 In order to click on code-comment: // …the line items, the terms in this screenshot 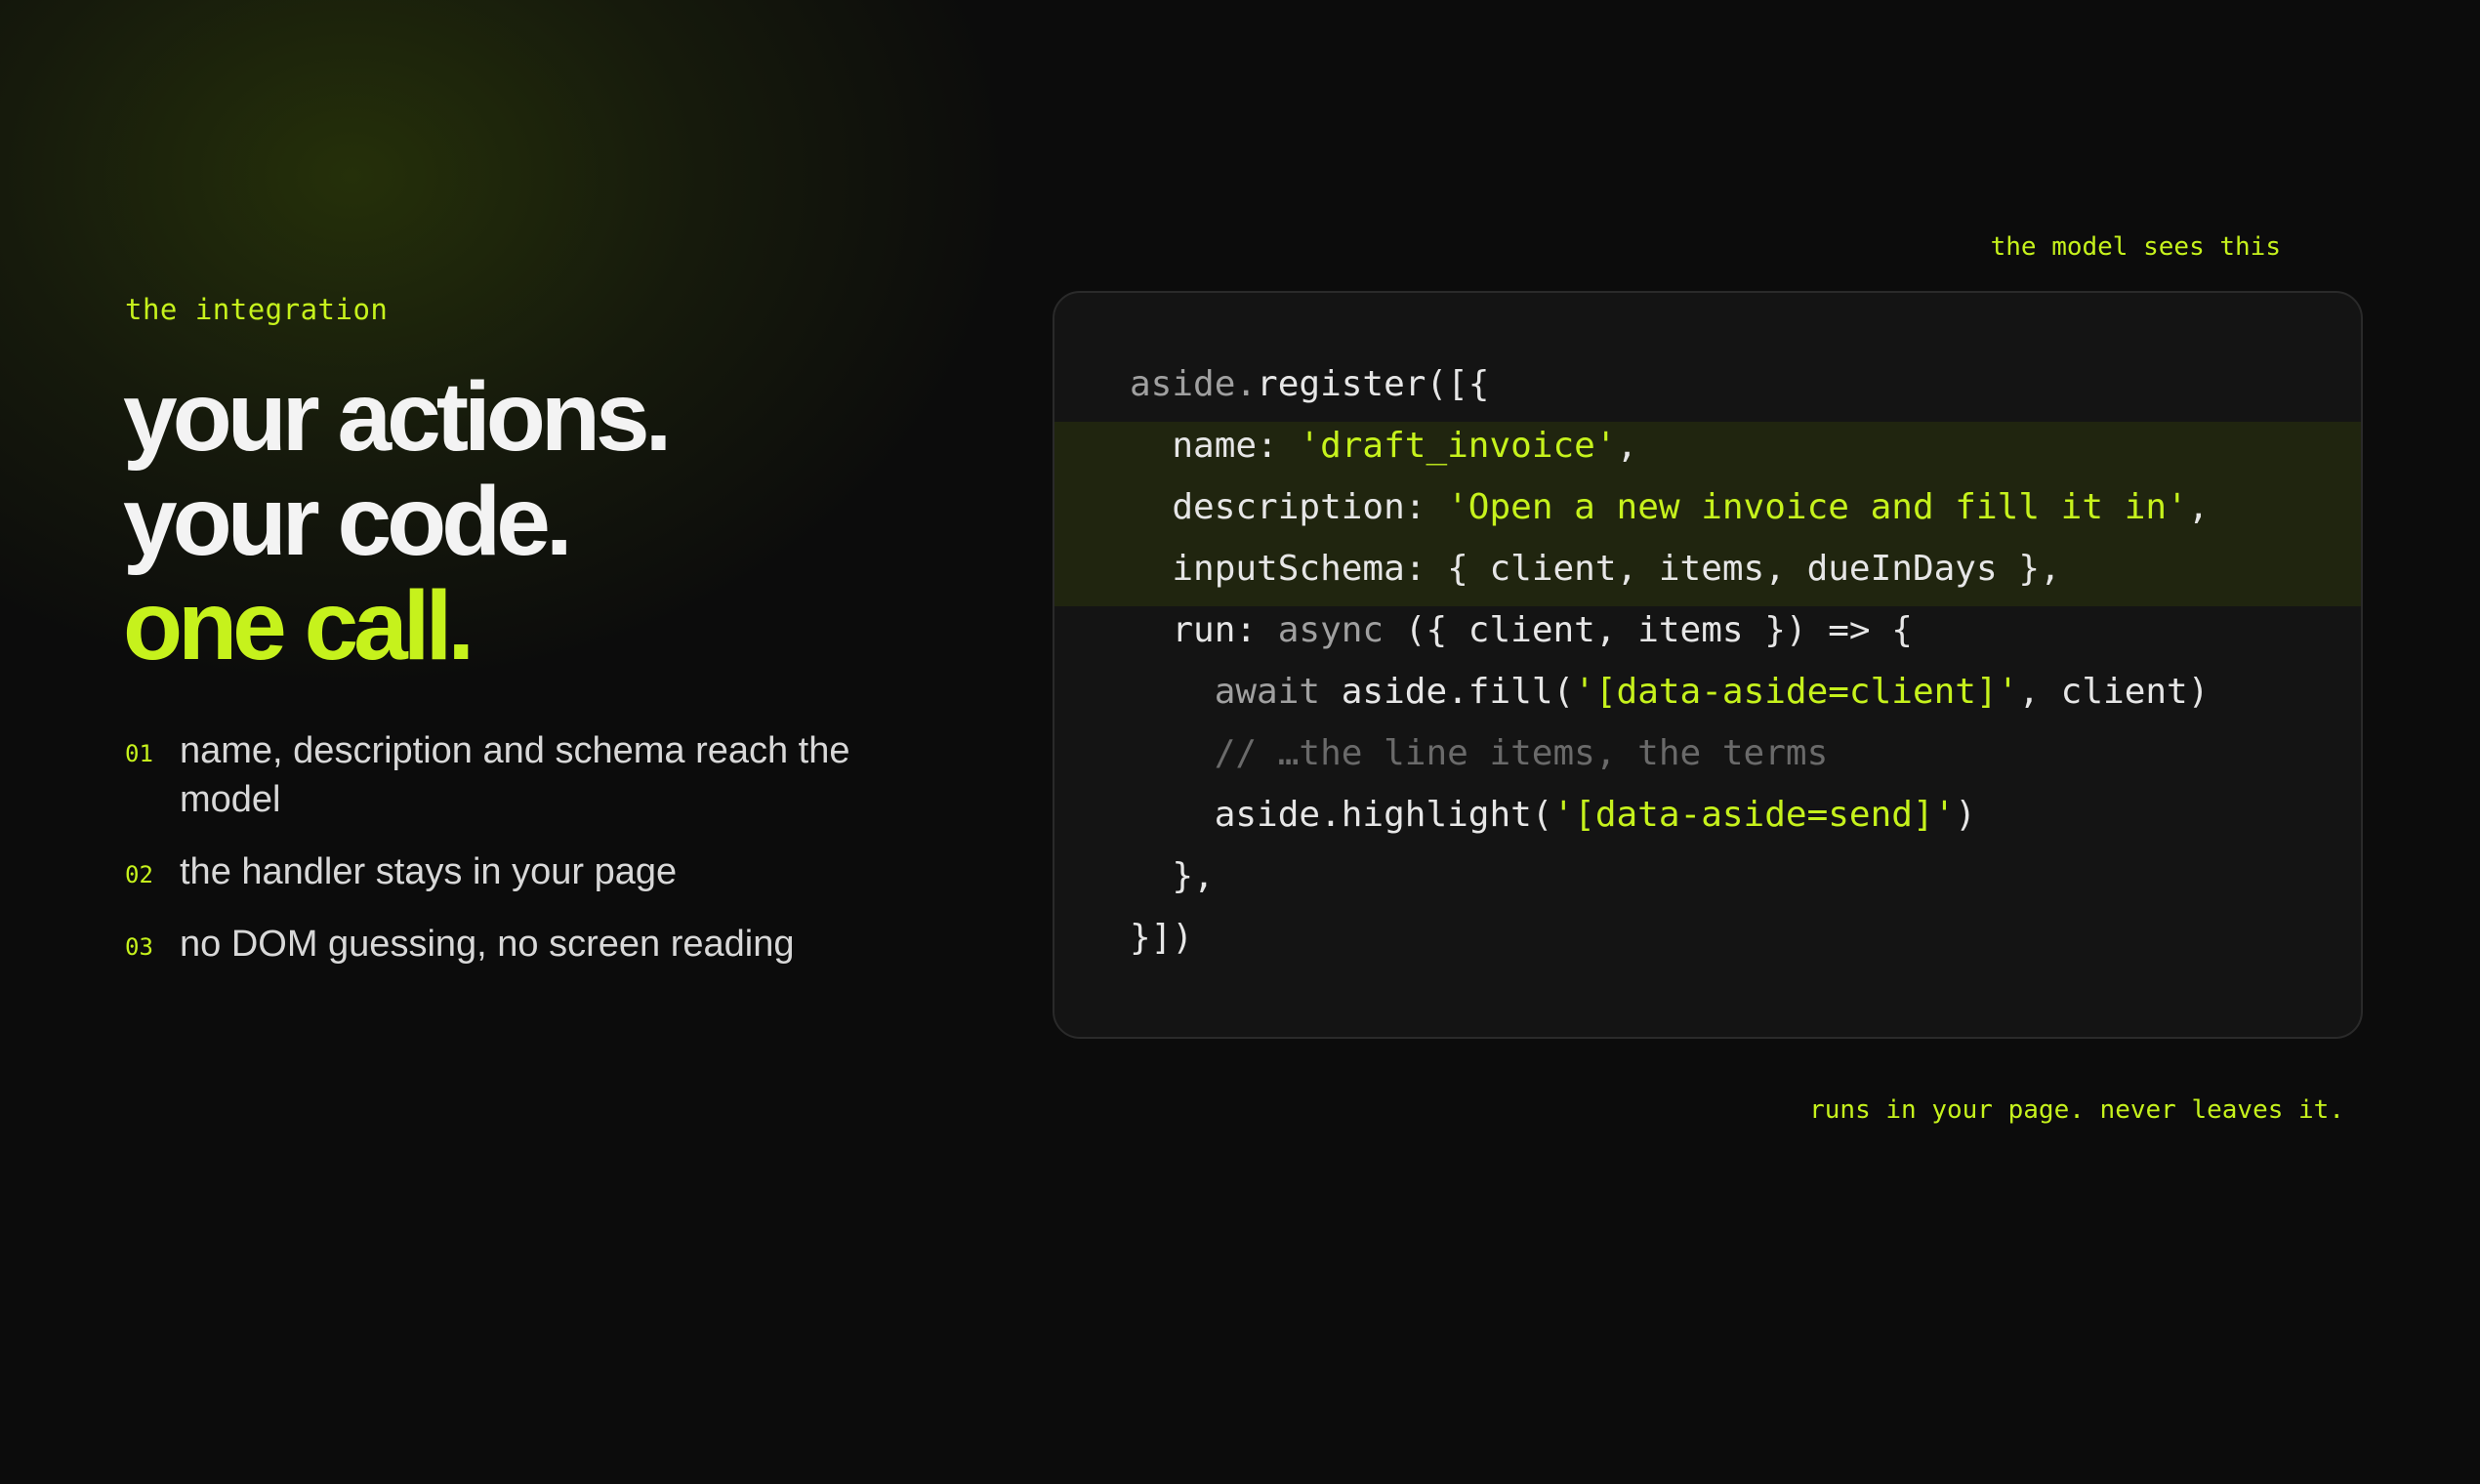, I will do `click(1522, 753)`.